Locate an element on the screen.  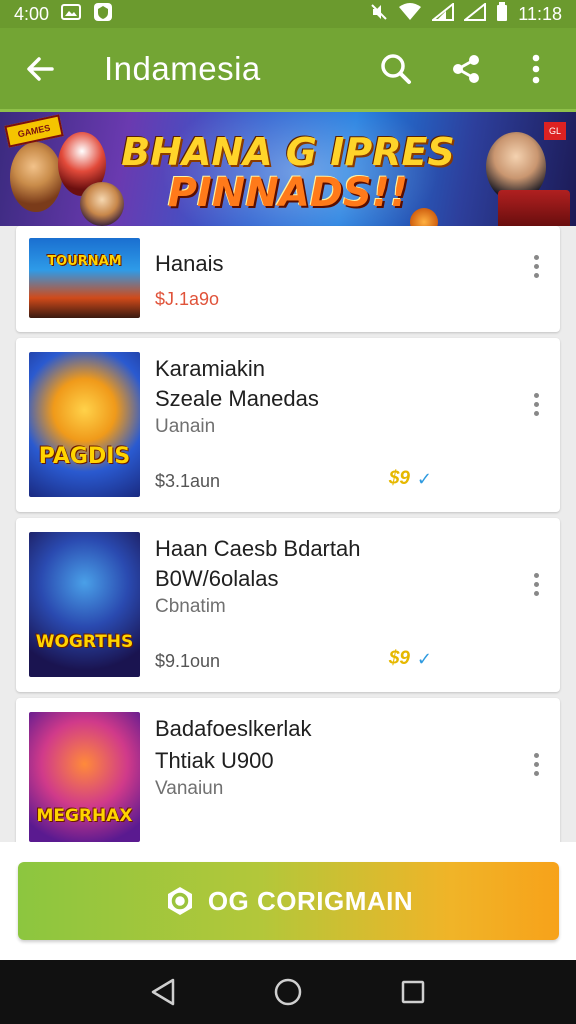
product-price: $J.1a9o is located at coordinates (187, 299).